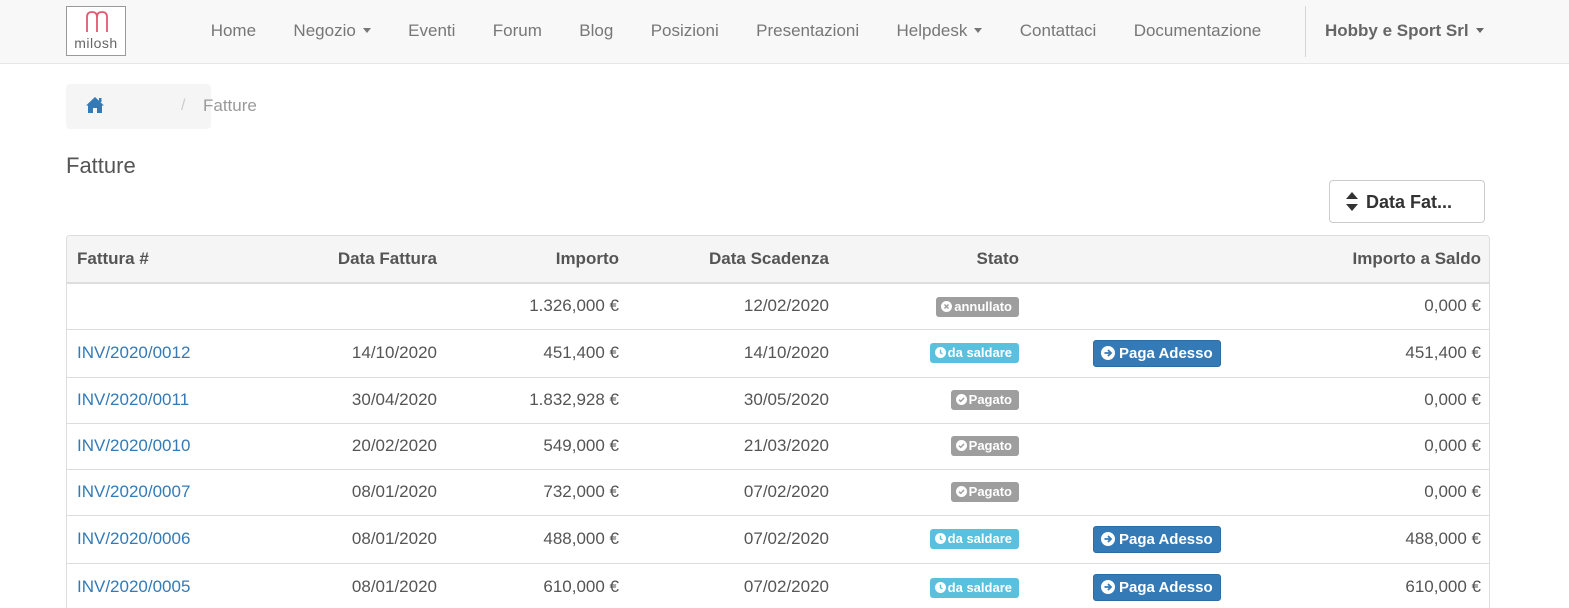 This screenshot has height=608, width=1569. I want to click on nav-item-label: Contattaci, so click(1058, 30).